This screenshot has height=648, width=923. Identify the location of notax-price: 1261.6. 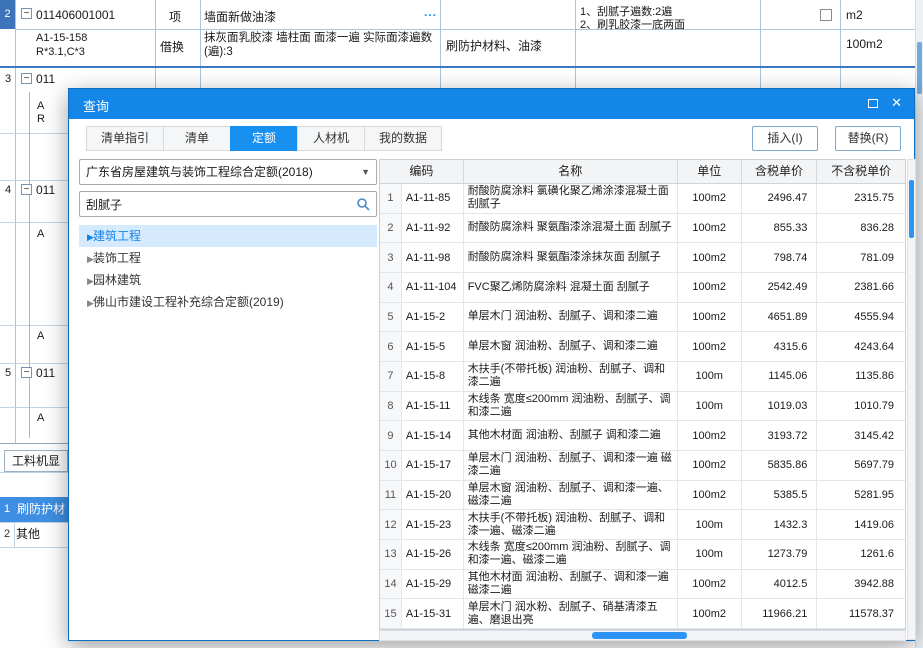
(877, 554).